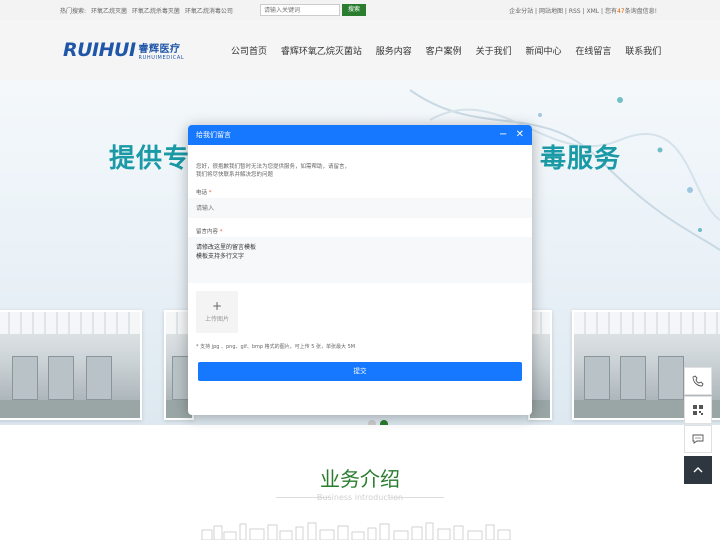 The height and width of the screenshot is (540, 720). What do you see at coordinates (213, 135) in the screenshot?
I see `dialog-title: 给我们留言` at bounding box center [213, 135].